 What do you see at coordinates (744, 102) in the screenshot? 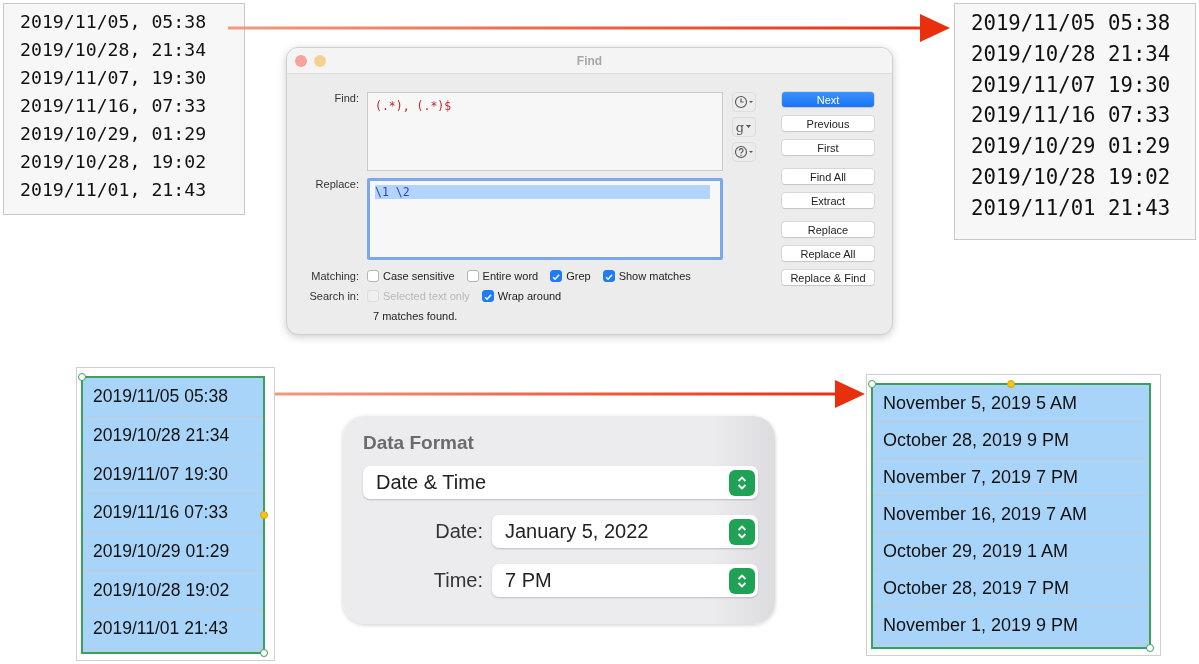
I see `history-menu-icon` at bounding box center [744, 102].